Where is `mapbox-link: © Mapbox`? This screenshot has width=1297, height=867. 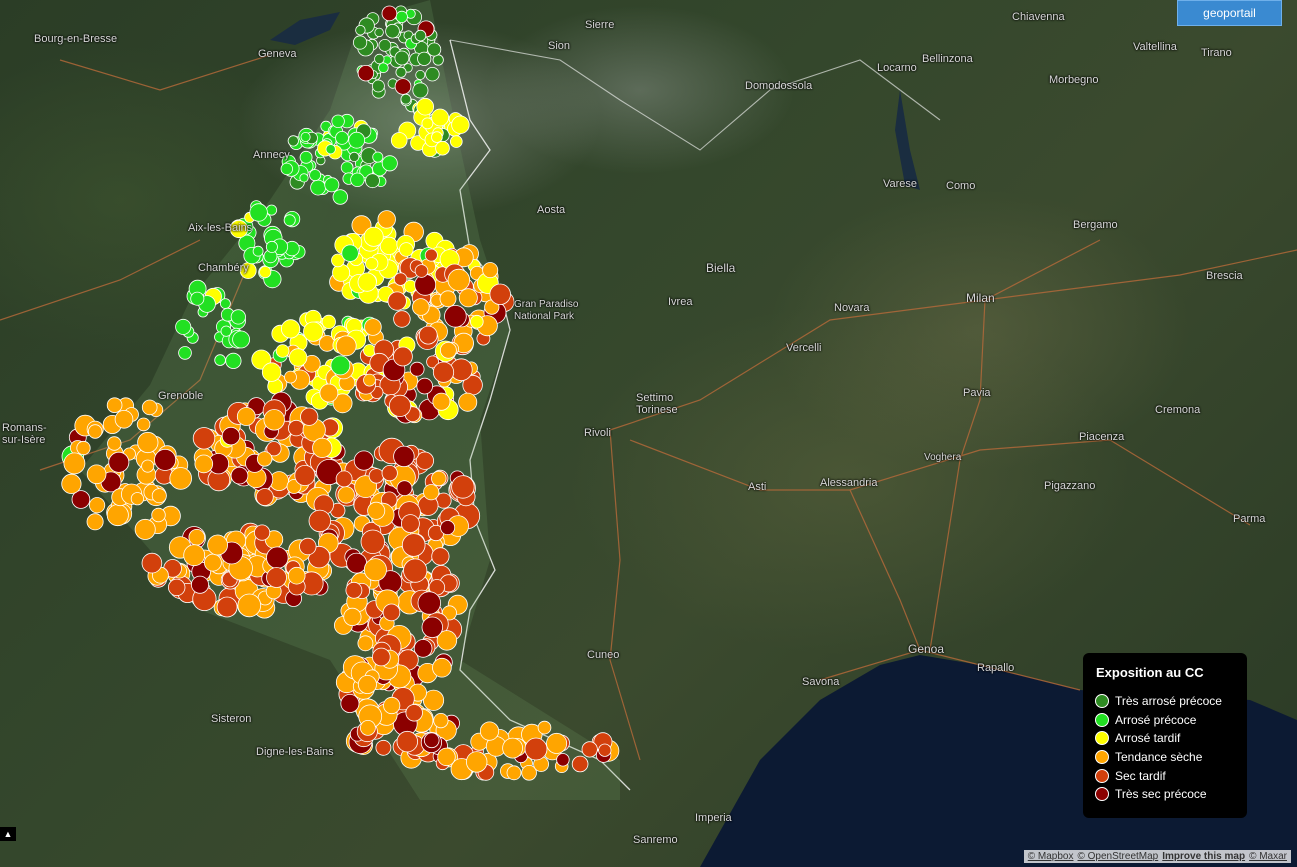 mapbox-link: © Mapbox is located at coordinates (1051, 856).